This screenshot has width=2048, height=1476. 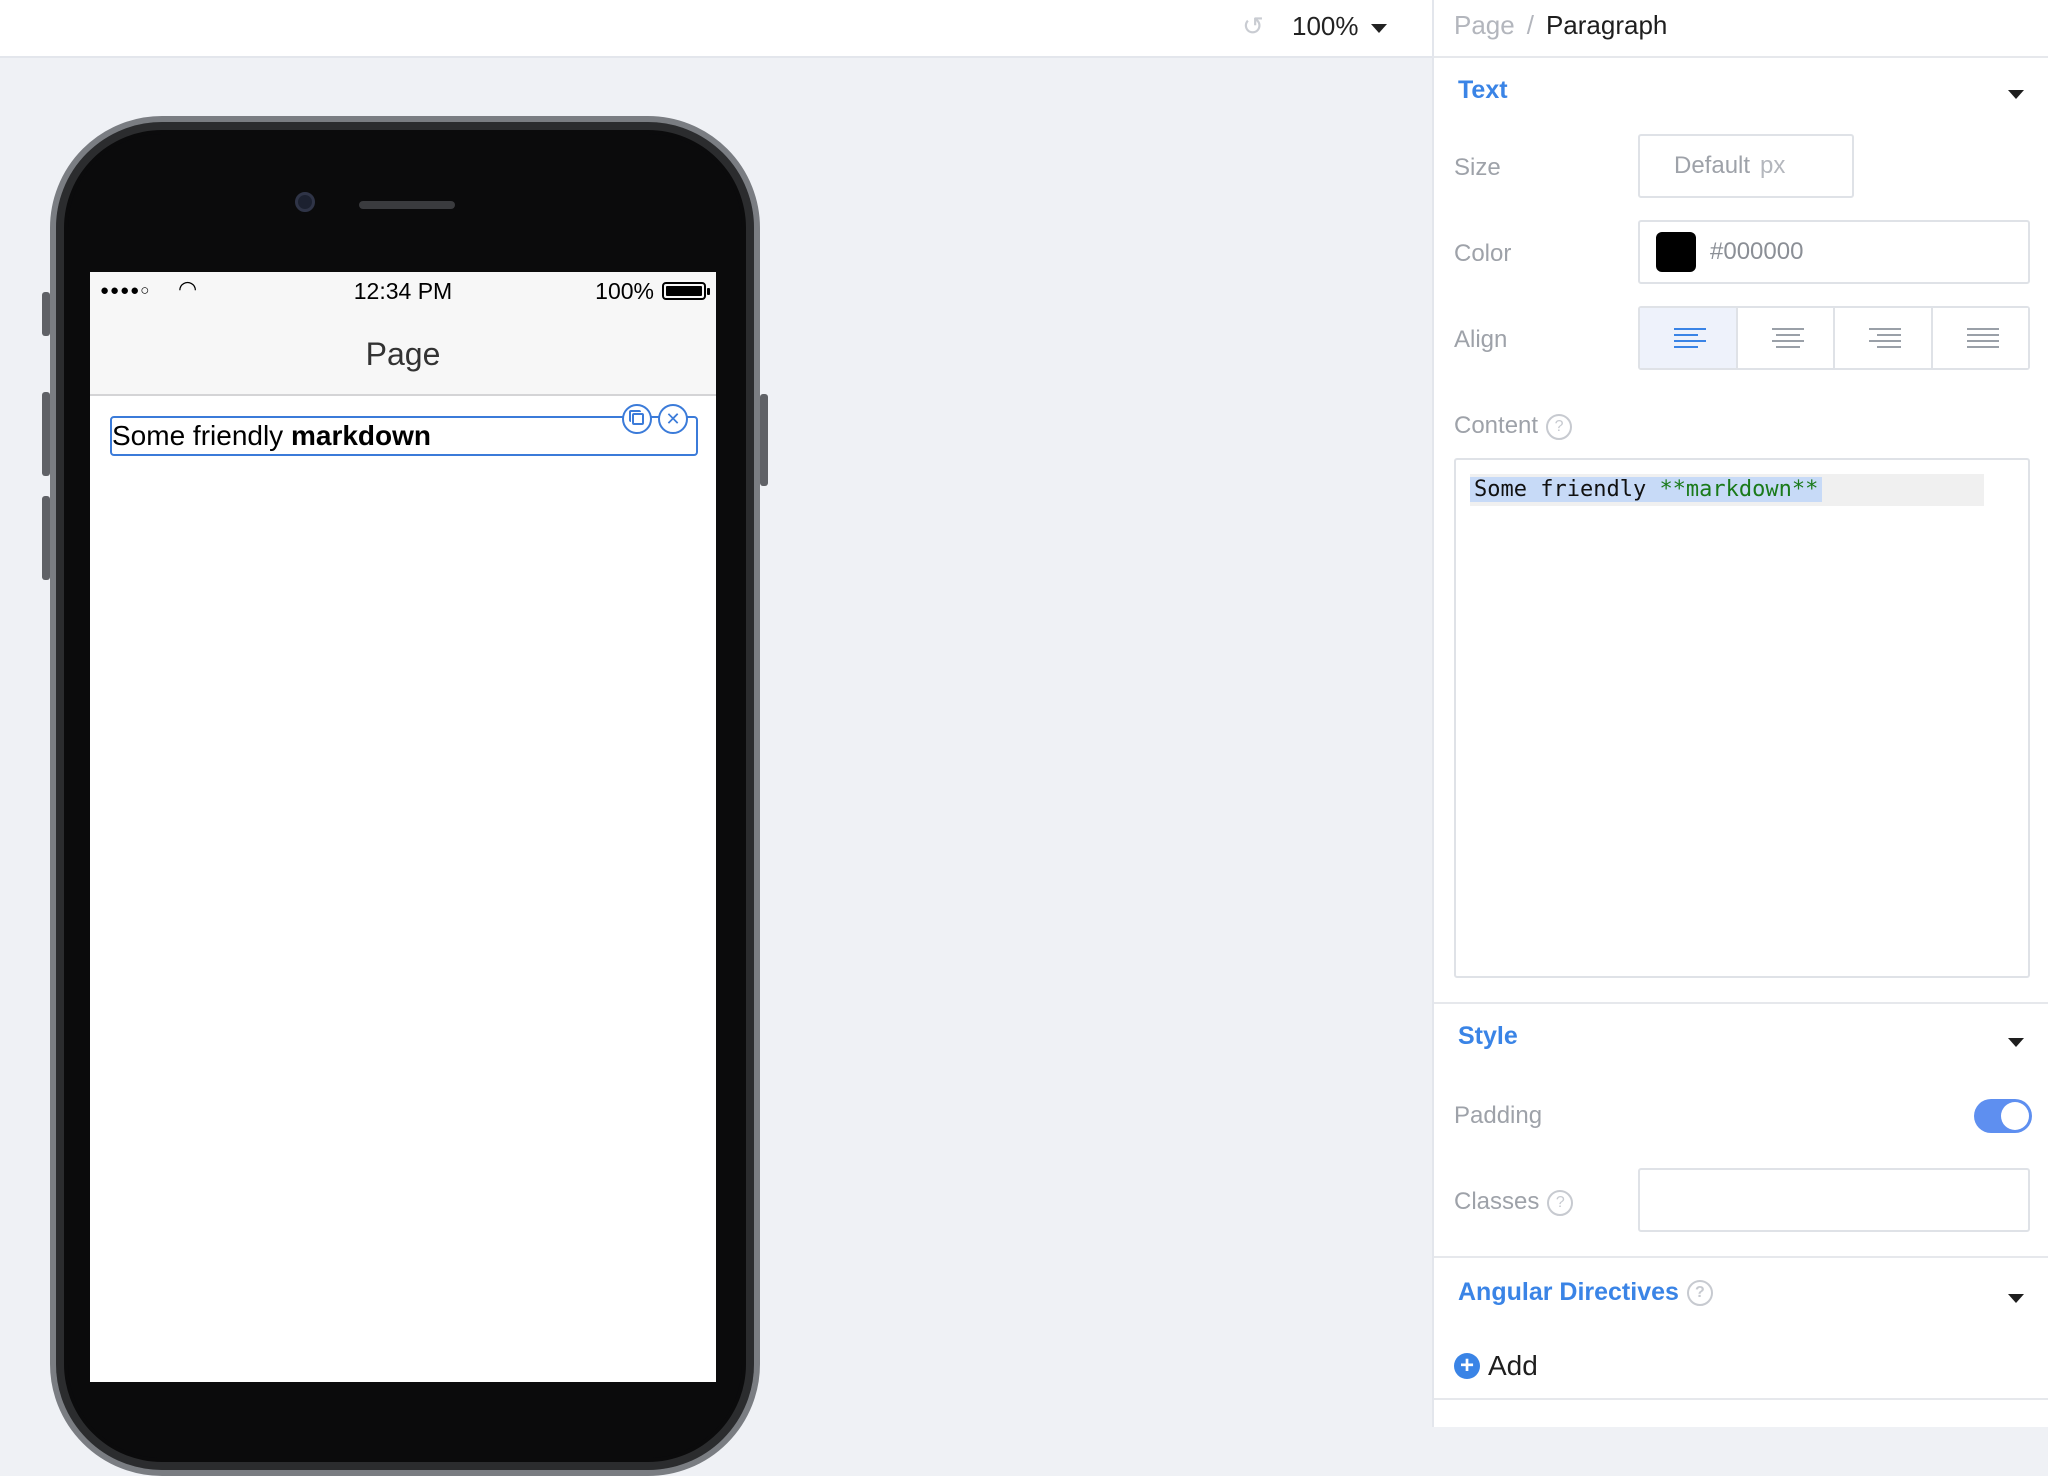 What do you see at coordinates (407, 205) in the screenshot?
I see `speaker-grille` at bounding box center [407, 205].